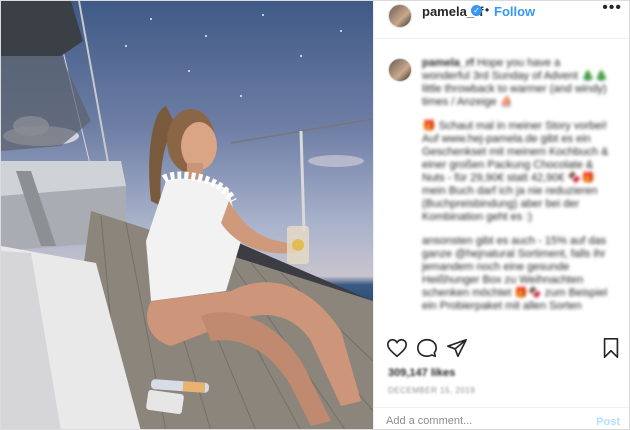 The height and width of the screenshot is (430, 630). I want to click on post-header: pamela_rf ✓ • Follow •••, so click(501, 20).